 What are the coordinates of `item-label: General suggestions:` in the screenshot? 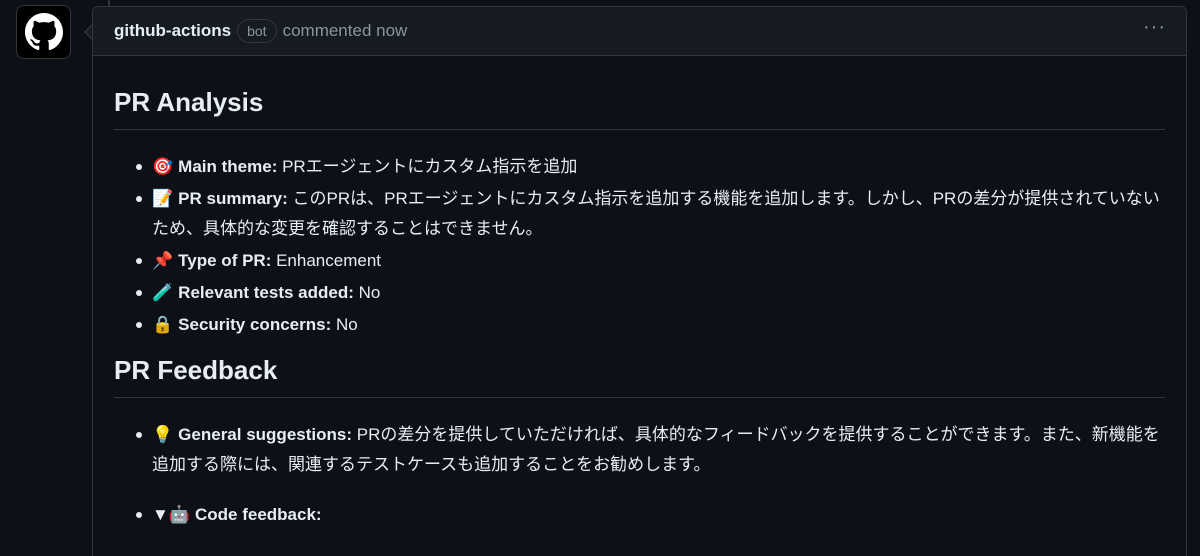 It's located at (265, 434).